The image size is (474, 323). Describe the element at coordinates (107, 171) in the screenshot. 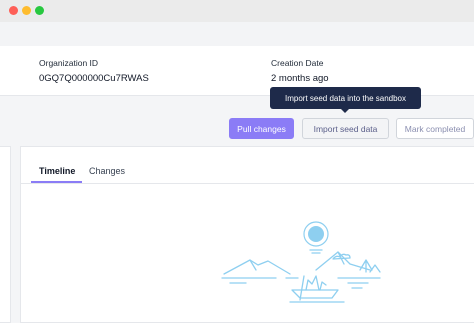

I see `tab-changes: Changes` at that location.